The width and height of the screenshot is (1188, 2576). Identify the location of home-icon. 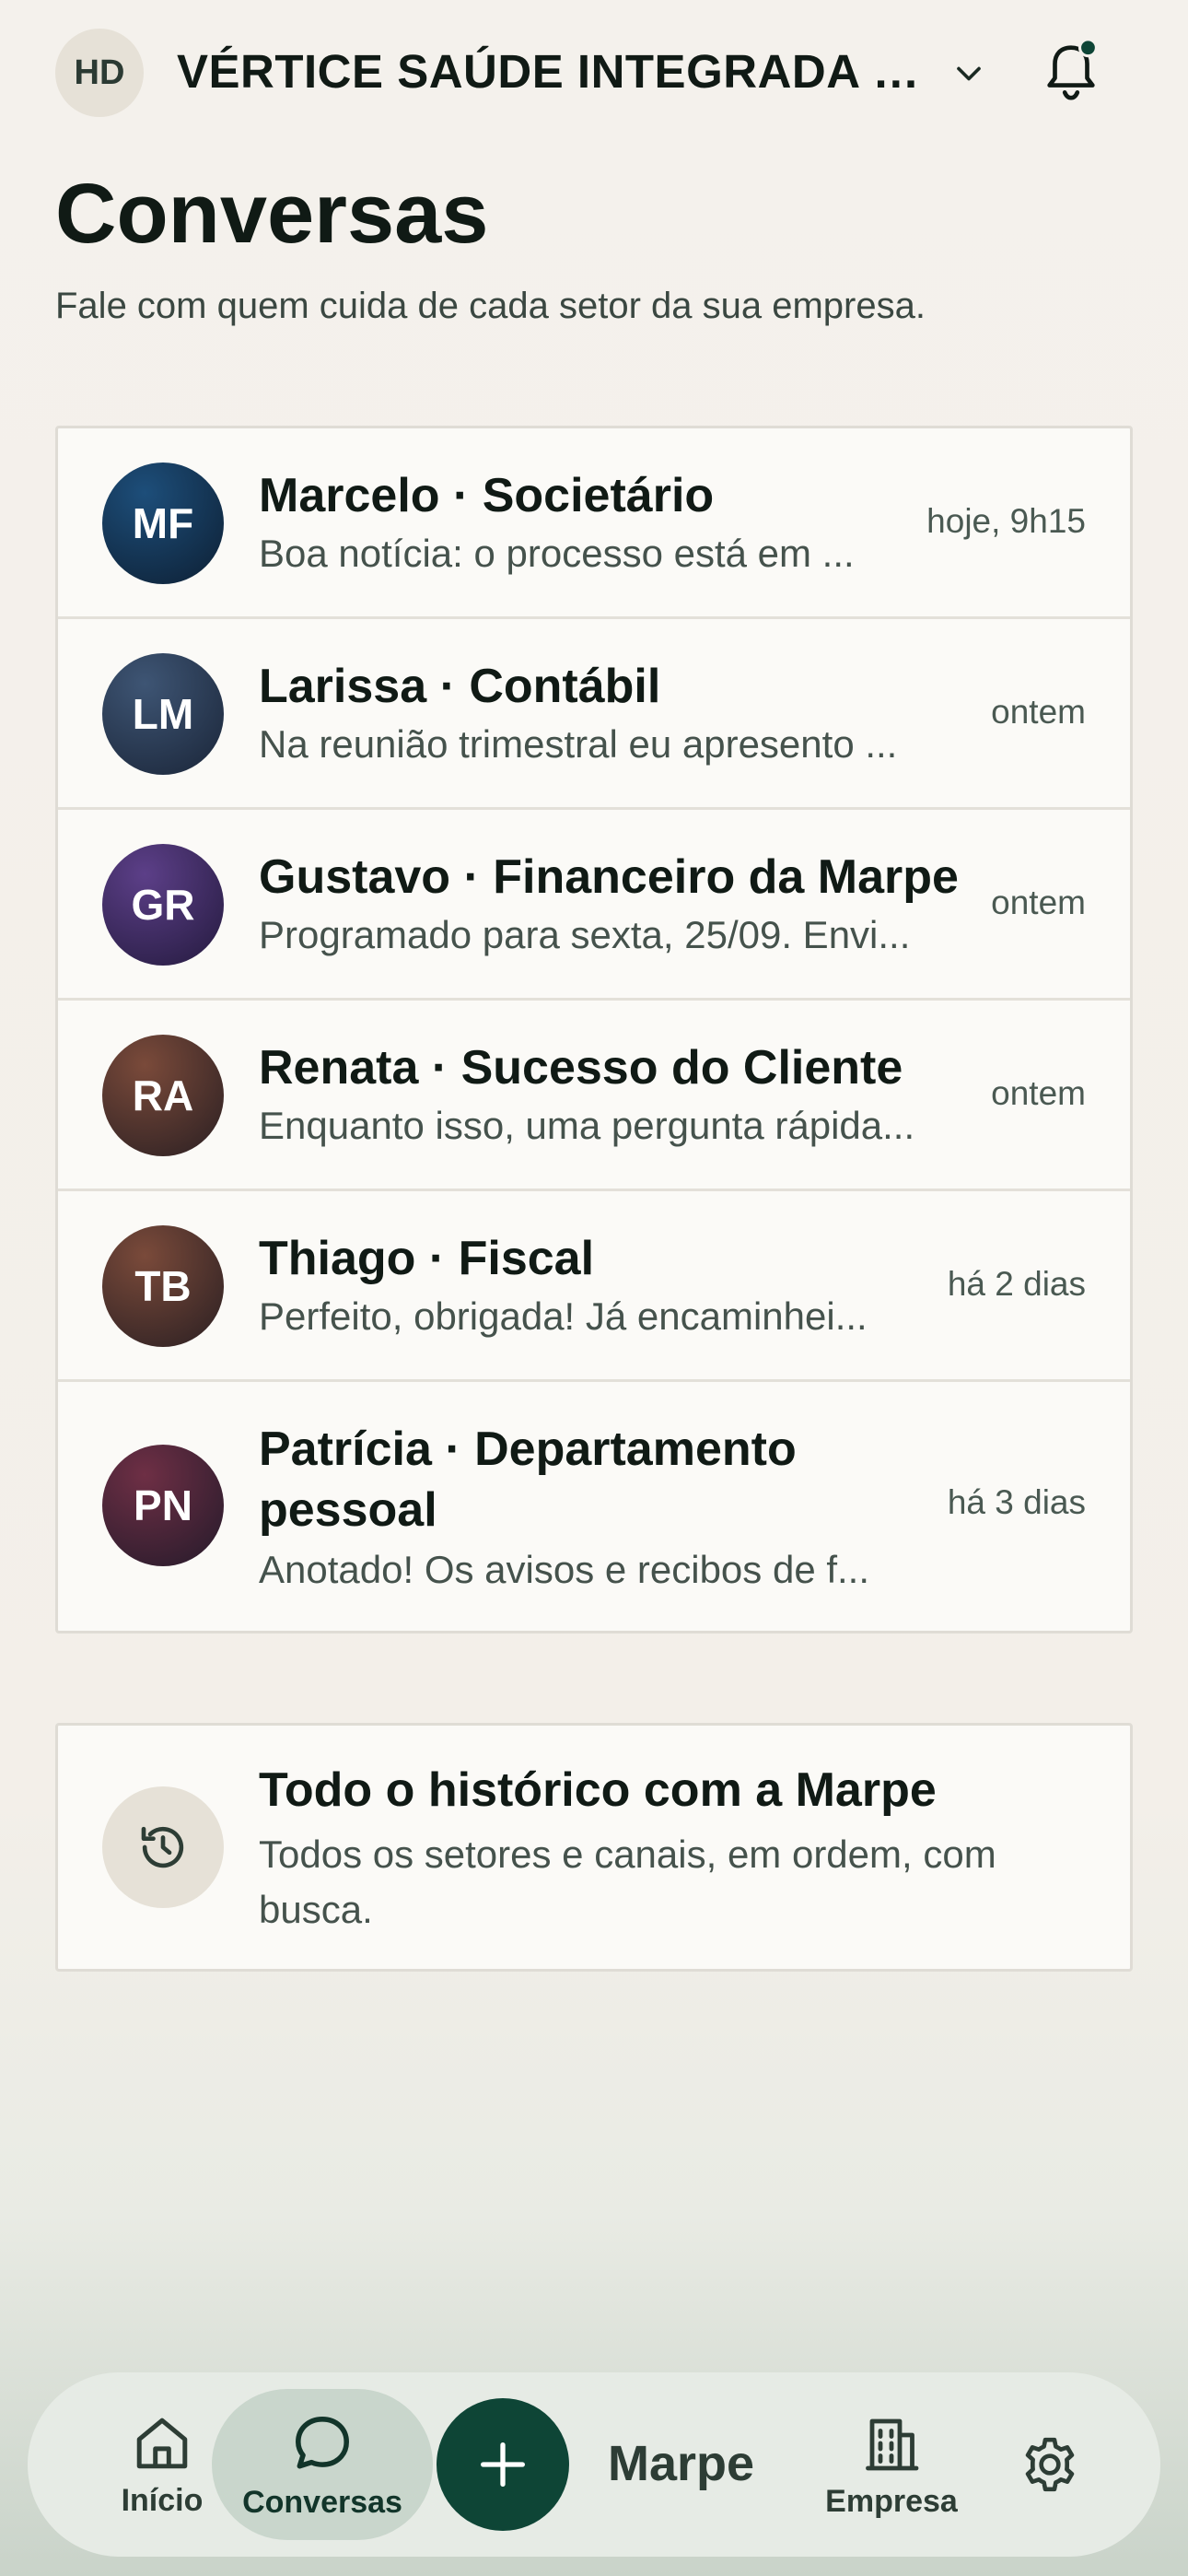
(162, 2443).